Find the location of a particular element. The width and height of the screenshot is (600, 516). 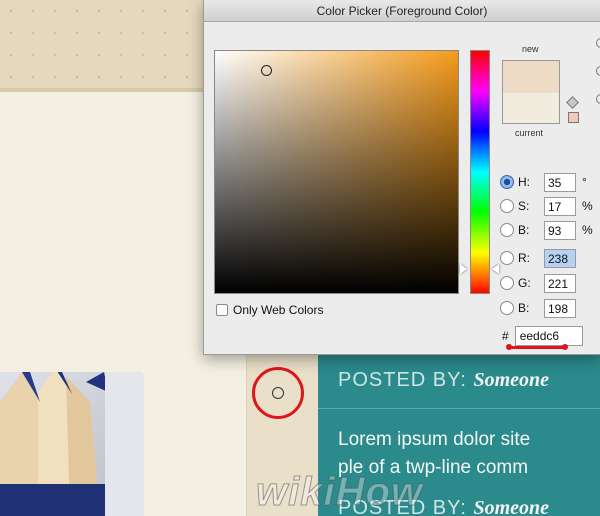

saturation-label: S: is located at coordinates (524, 206).